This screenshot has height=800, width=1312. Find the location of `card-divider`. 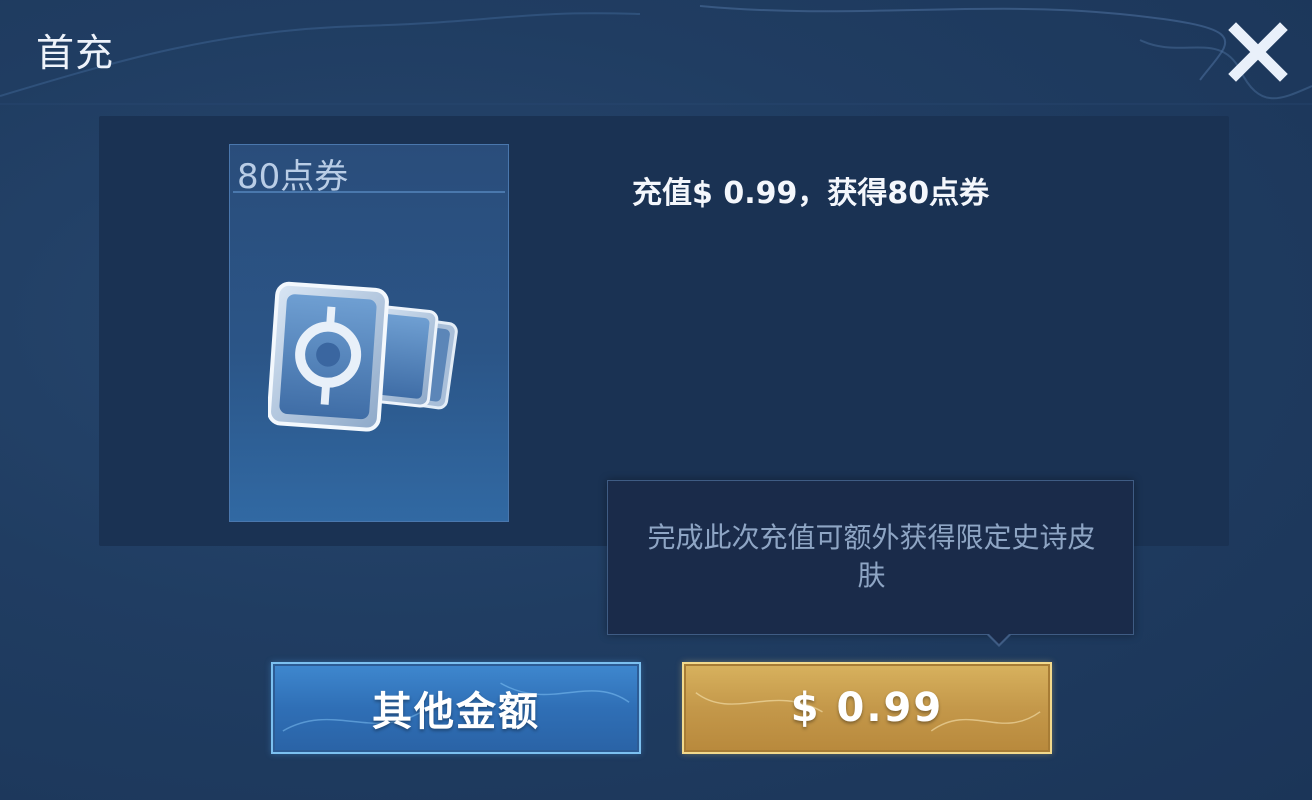

card-divider is located at coordinates (369, 192).